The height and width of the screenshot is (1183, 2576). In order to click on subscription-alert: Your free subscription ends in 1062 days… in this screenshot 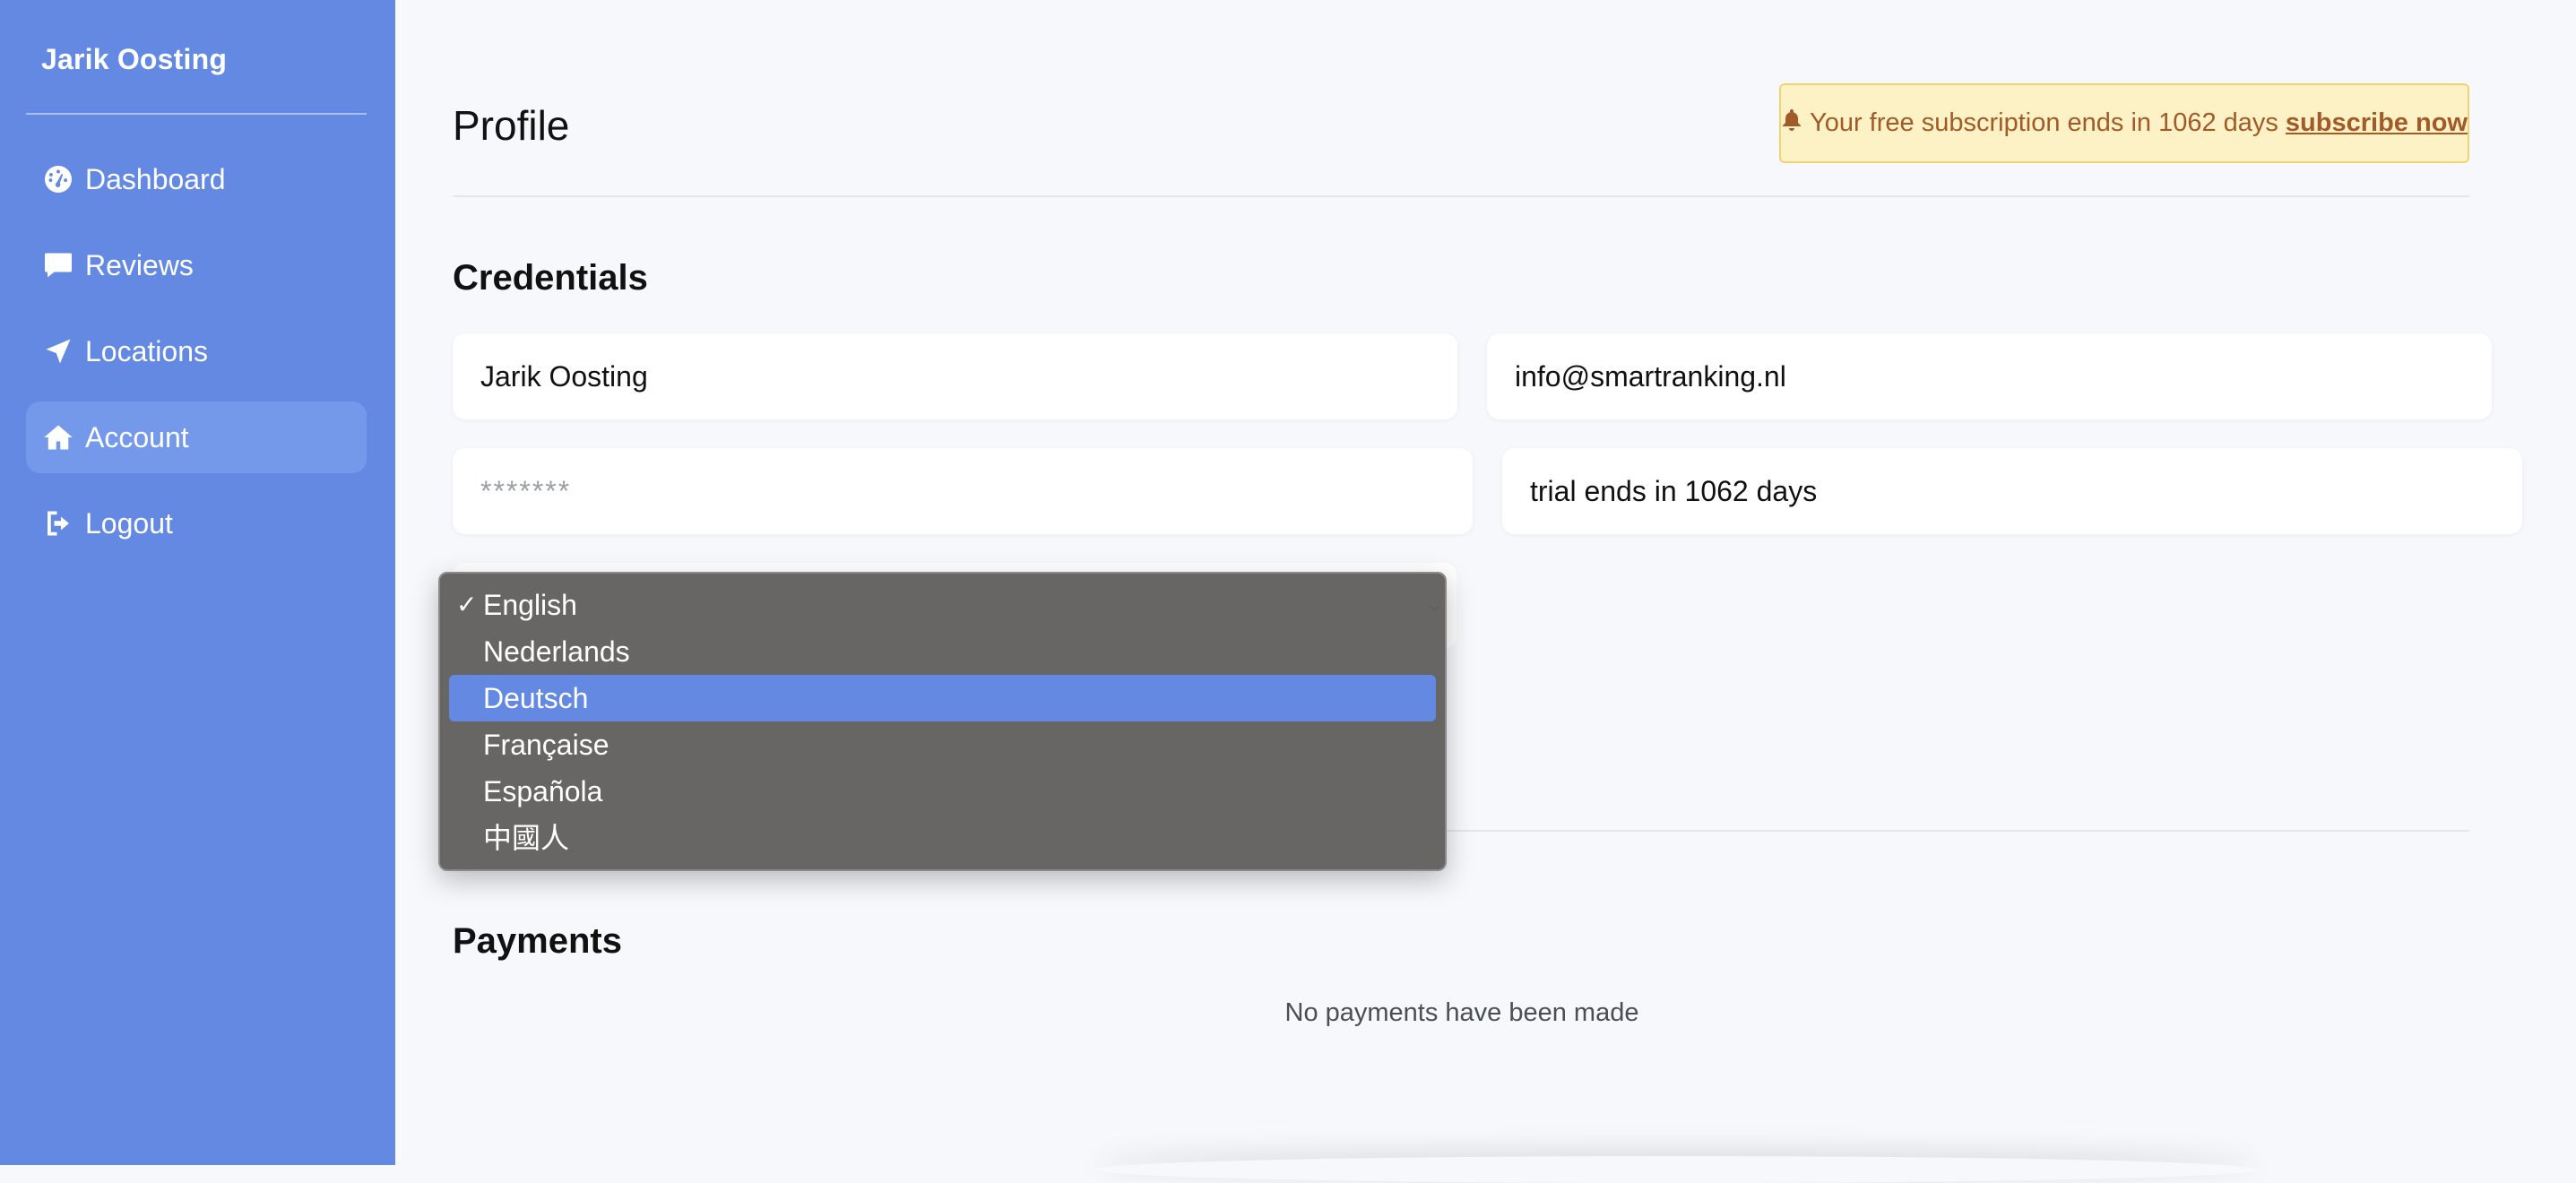, I will do `click(2124, 123)`.